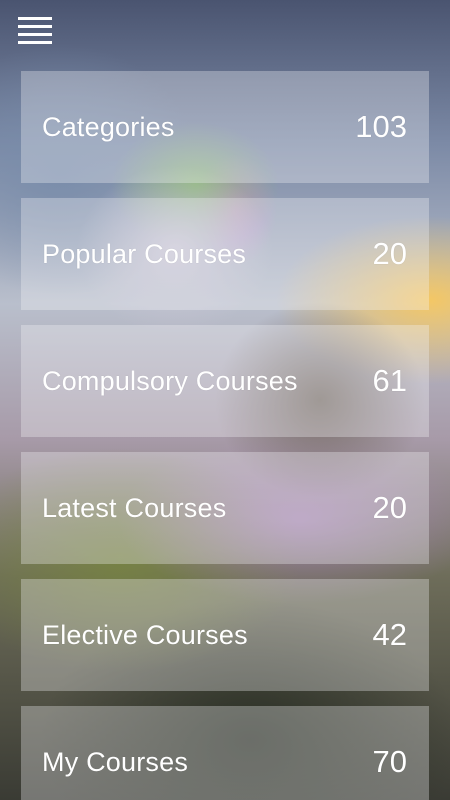 This screenshot has height=800, width=450. I want to click on hamburger-menu-icon, so click(35, 30).